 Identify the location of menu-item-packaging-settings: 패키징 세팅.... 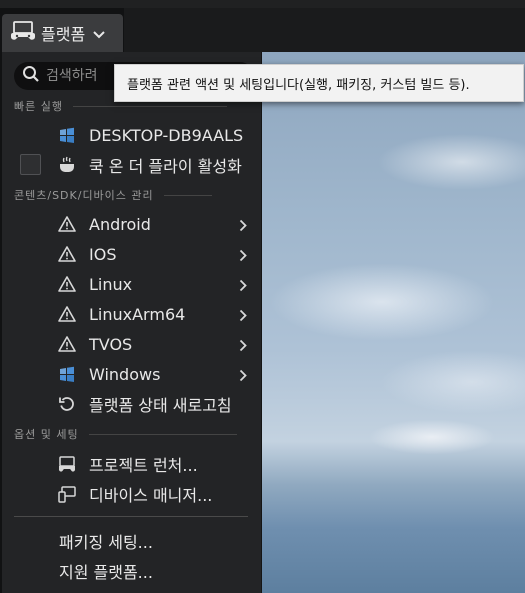
(131, 541).